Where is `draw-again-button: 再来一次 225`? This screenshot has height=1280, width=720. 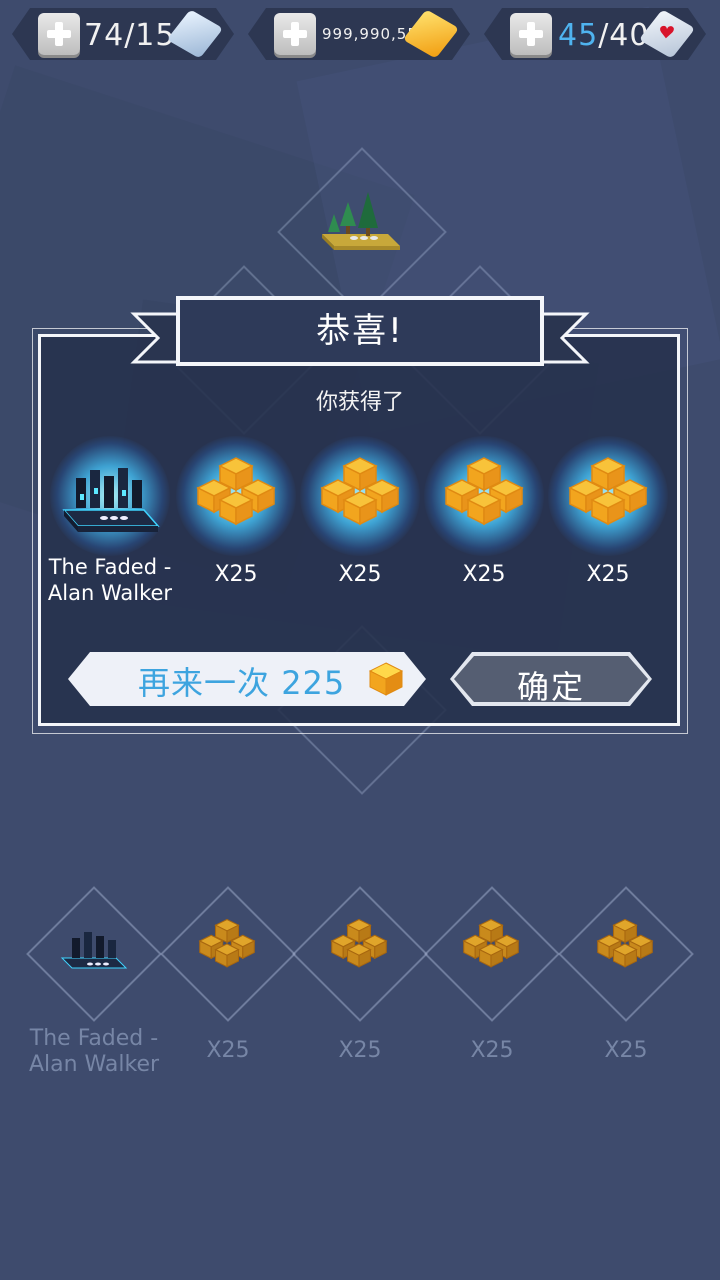 draw-again-button: 再来一次 225 is located at coordinates (247, 679).